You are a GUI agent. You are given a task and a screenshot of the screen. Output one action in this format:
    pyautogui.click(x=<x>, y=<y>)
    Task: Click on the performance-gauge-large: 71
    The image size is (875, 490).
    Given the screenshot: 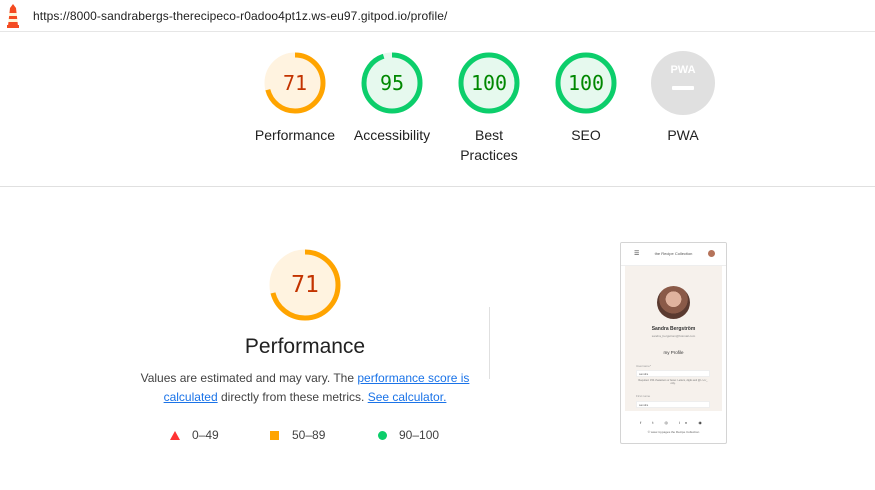 What is the action you would take?
    pyautogui.click(x=305, y=285)
    